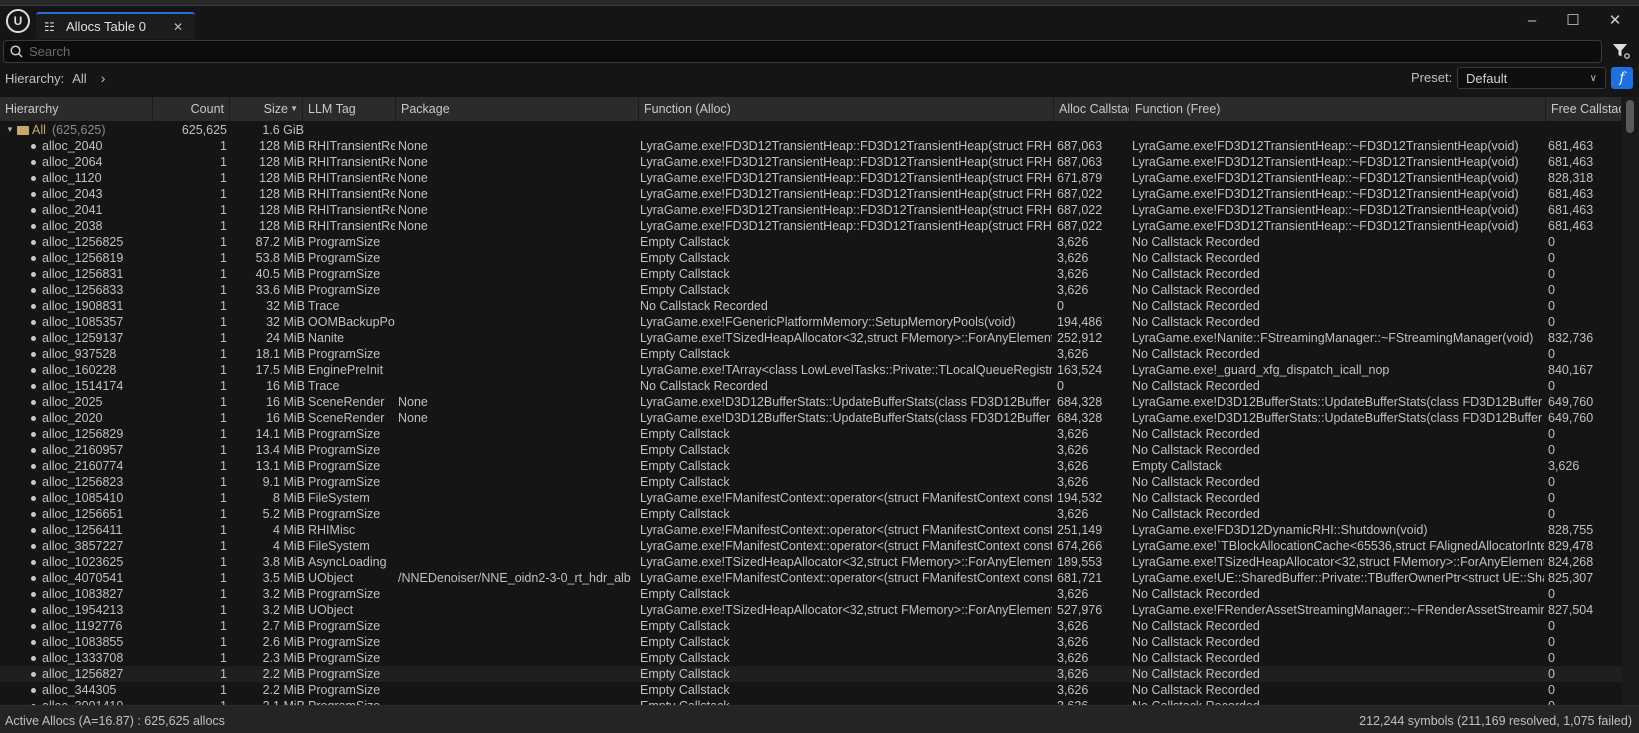  What do you see at coordinates (76, 109) in the screenshot?
I see `column-header-hierarchy: Hierarchy` at bounding box center [76, 109].